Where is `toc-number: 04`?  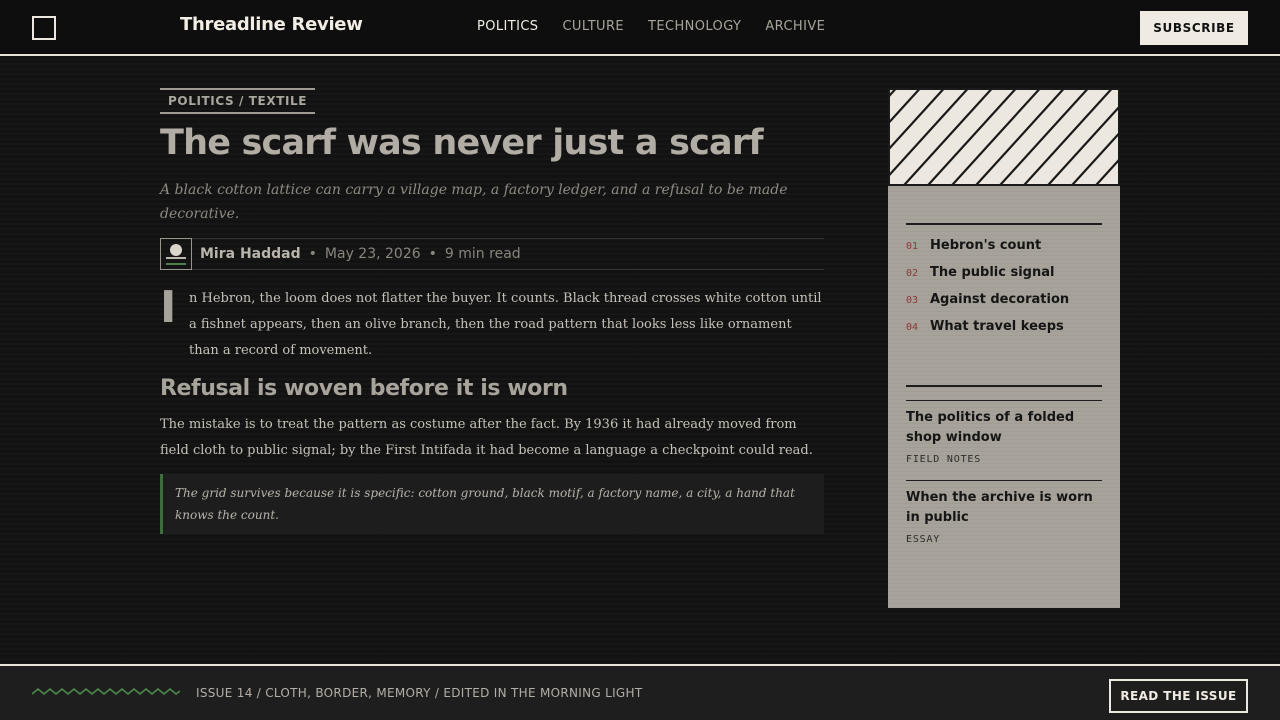
toc-number: 04 is located at coordinates (912, 327).